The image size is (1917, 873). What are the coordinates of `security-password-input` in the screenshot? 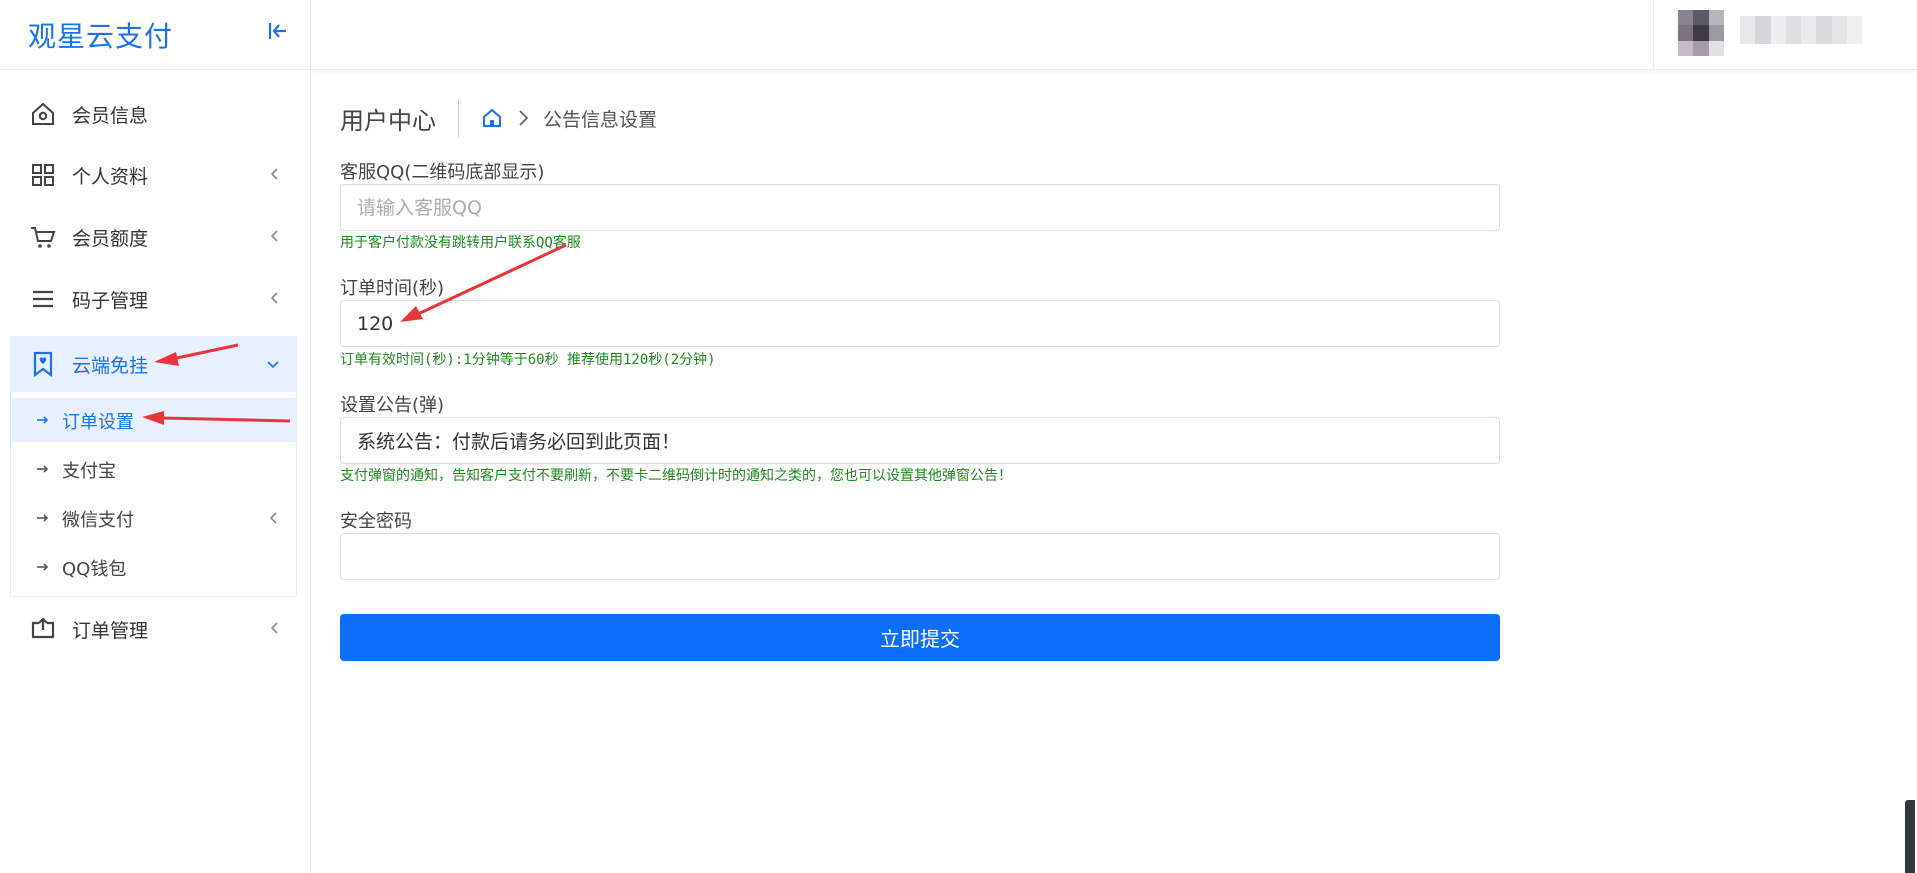 It's located at (920, 556).